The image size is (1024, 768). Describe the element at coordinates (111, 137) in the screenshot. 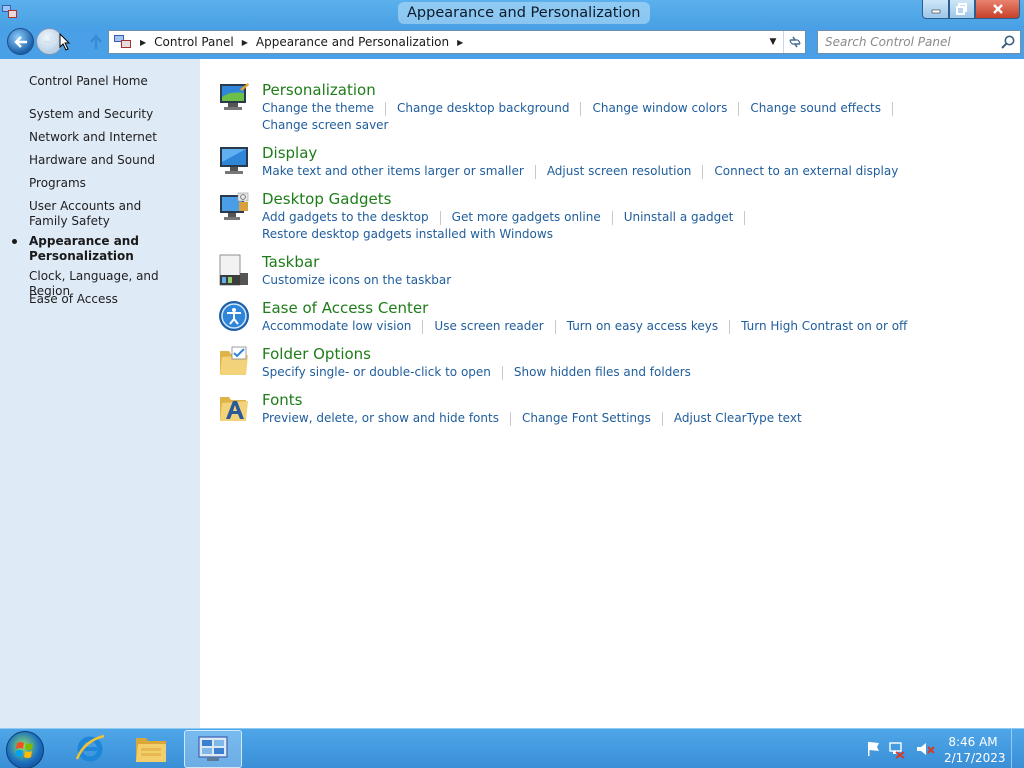

I see `sidebar-item-network-internet: Network and Internet` at that location.